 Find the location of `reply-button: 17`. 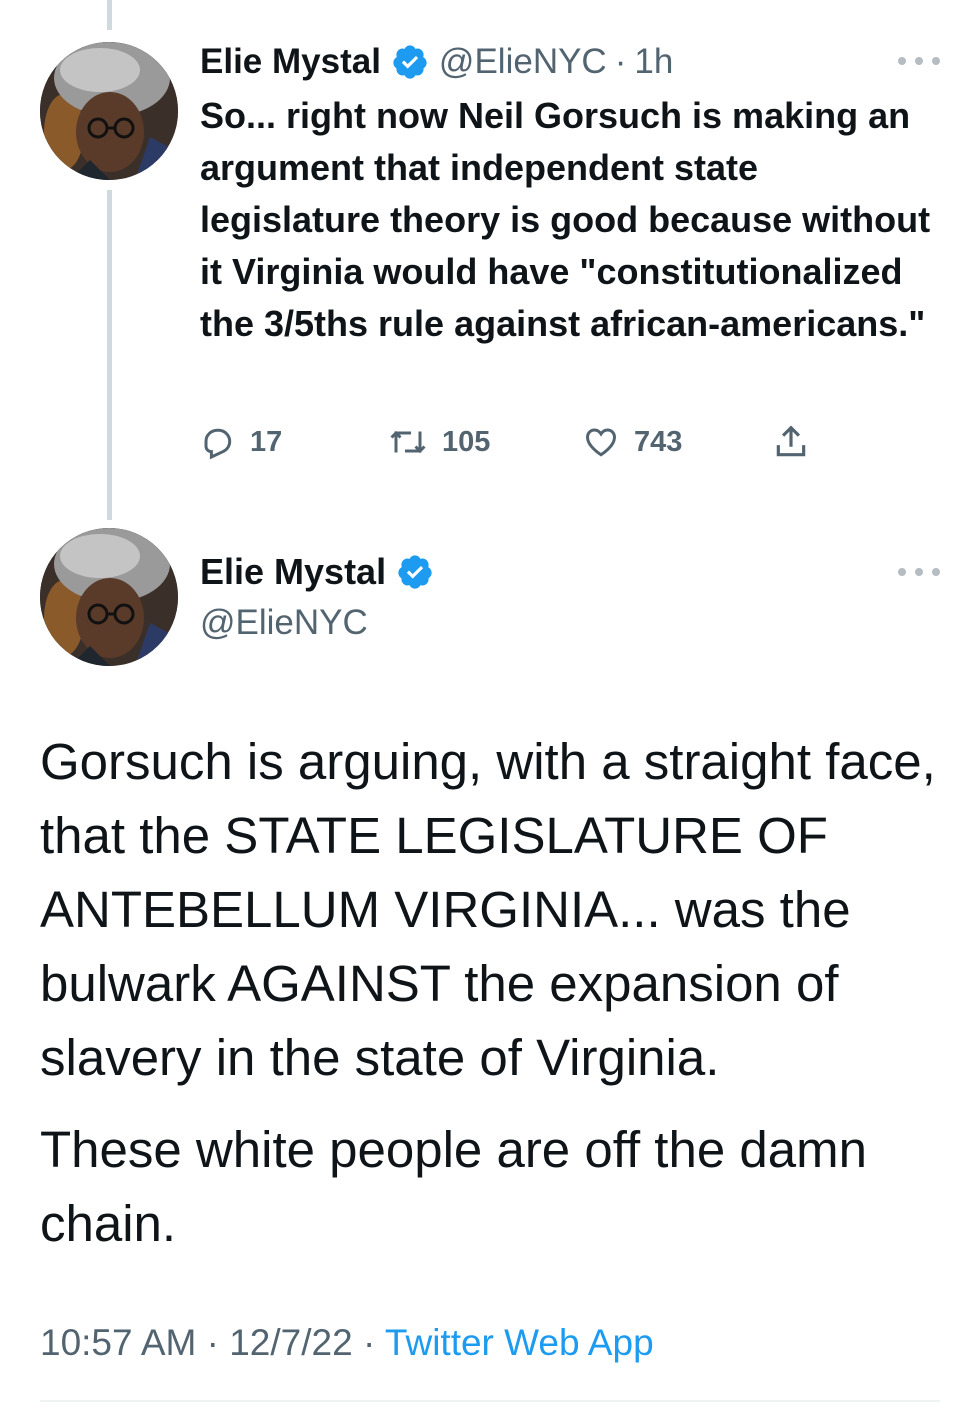

reply-button: 17 is located at coordinates (241, 442).